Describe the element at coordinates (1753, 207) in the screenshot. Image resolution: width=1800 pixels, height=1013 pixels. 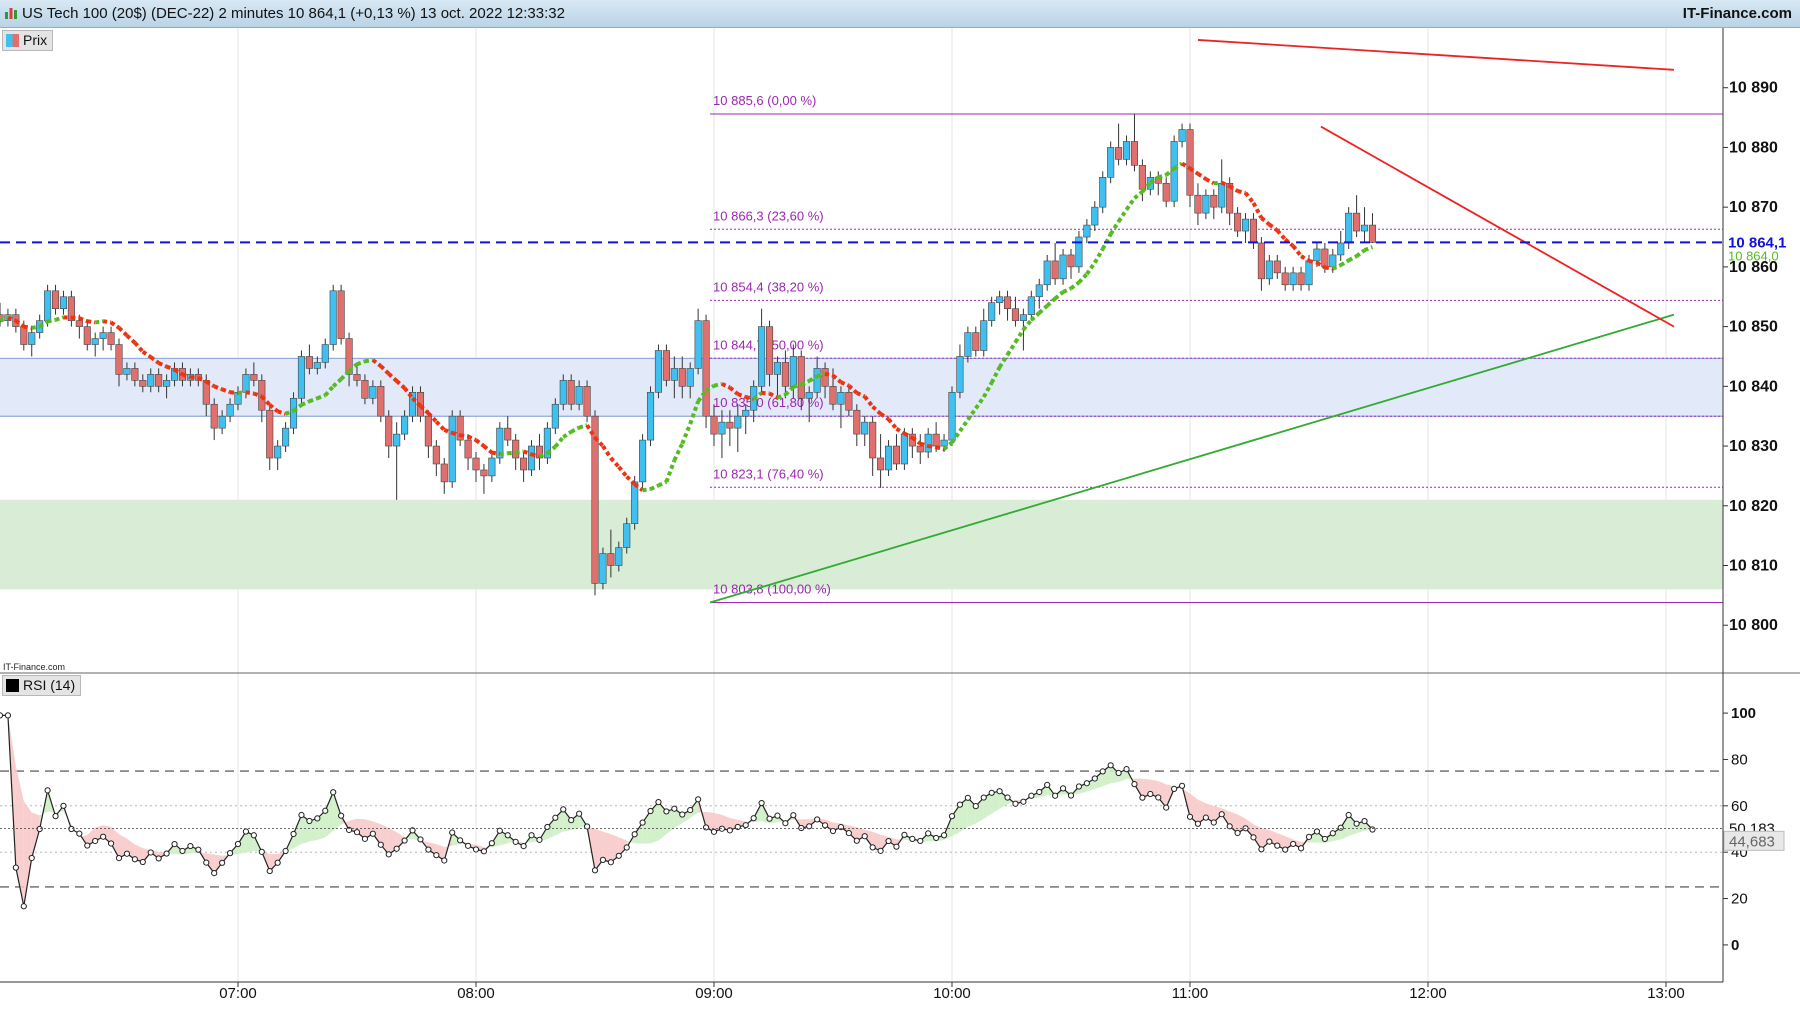
I see `price-tick-label: 10 870` at that location.